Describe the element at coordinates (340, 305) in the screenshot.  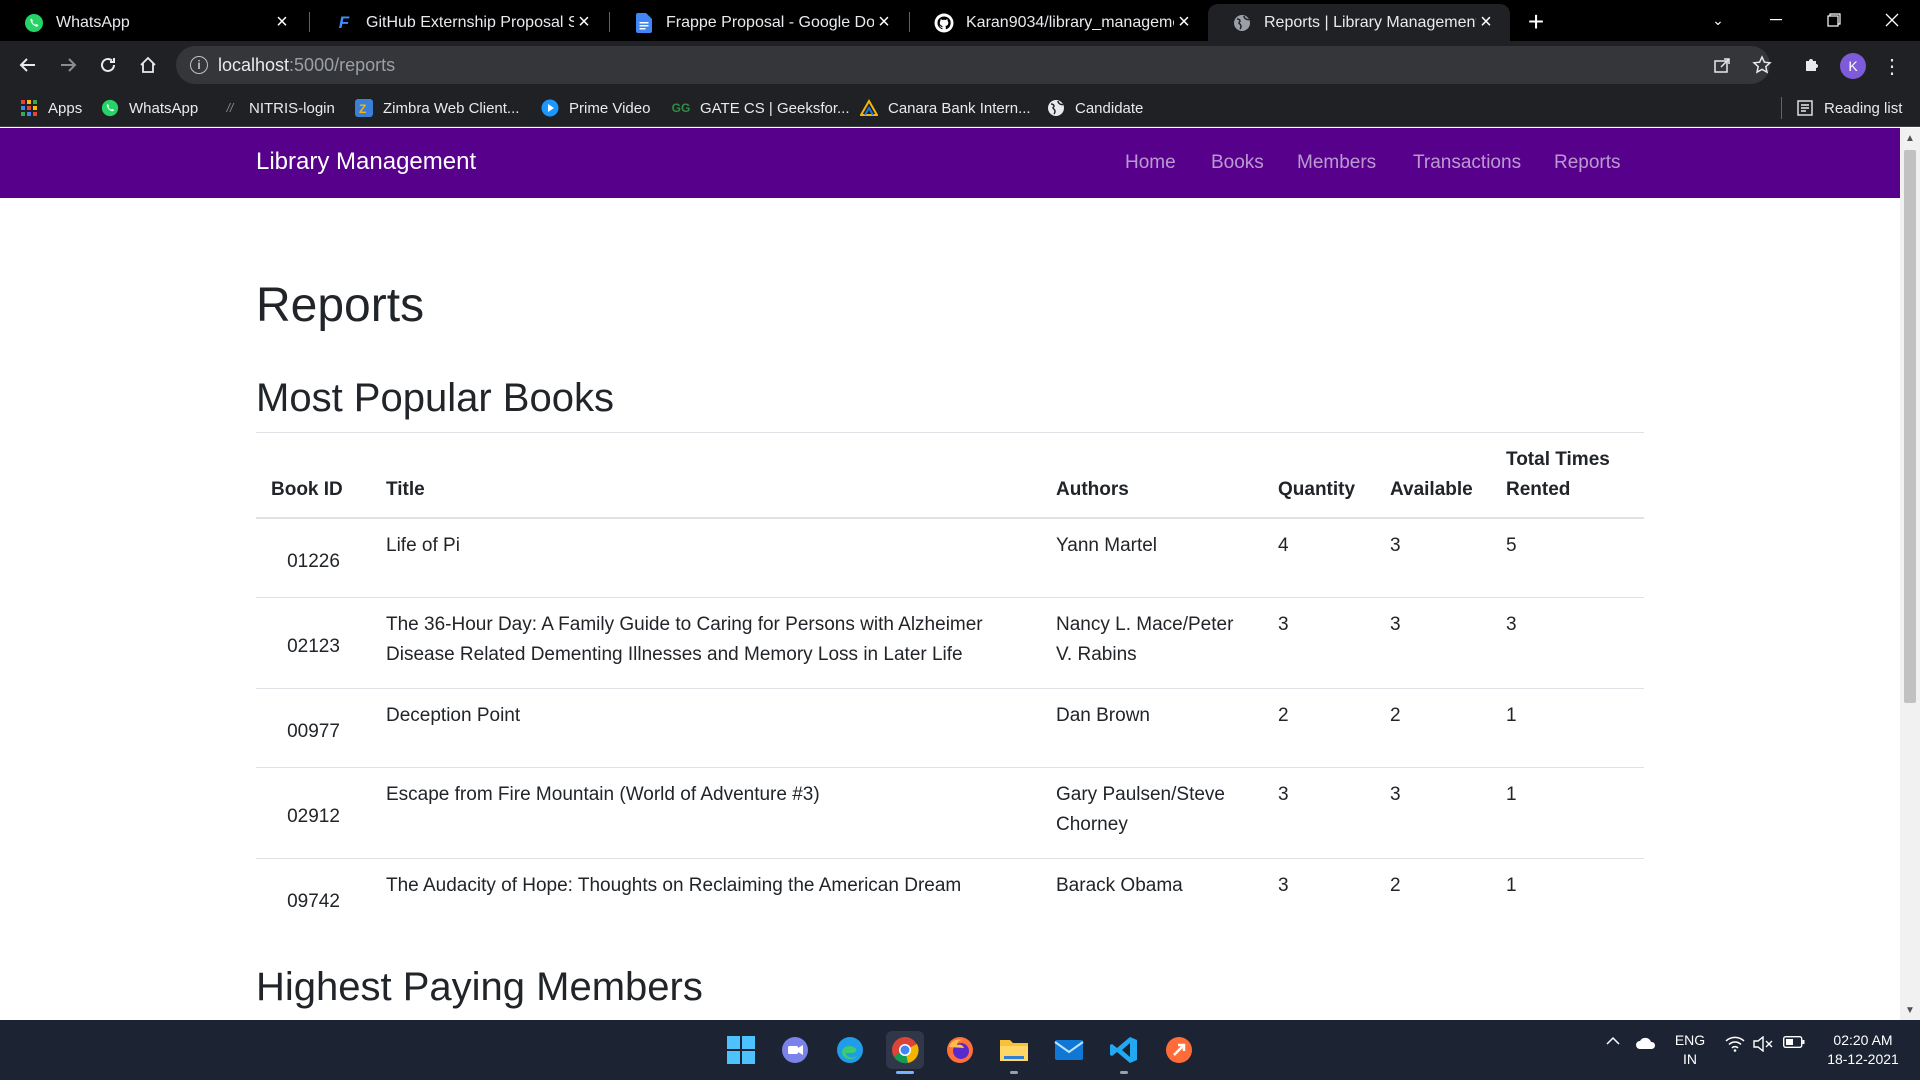
I see `page-title: Reports` at that location.